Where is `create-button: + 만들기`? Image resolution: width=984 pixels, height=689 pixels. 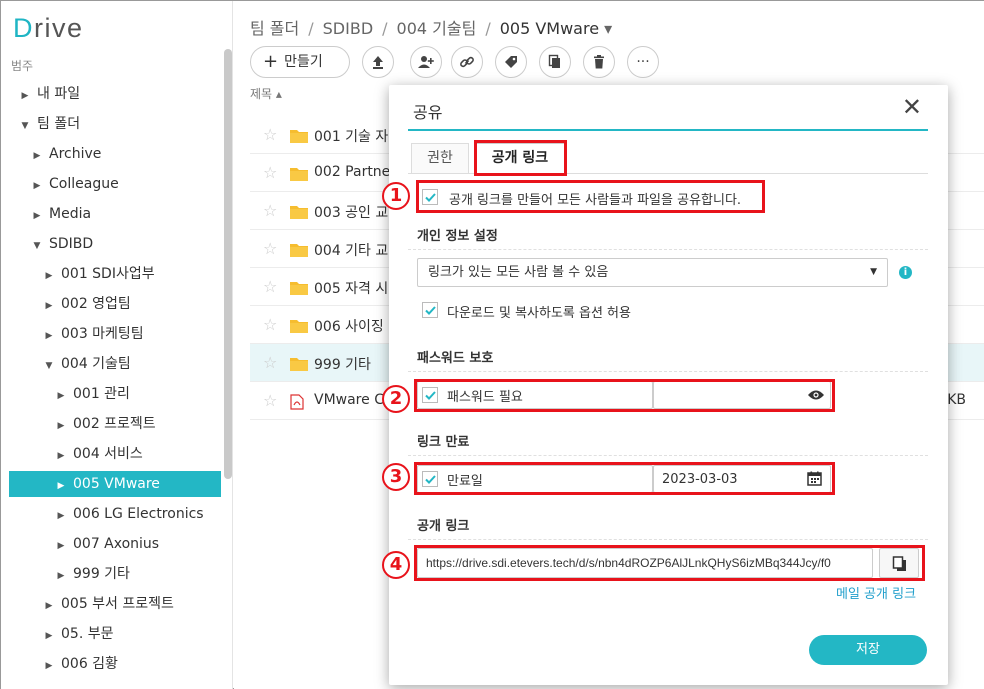
create-button: + 만들기 is located at coordinates (300, 62).